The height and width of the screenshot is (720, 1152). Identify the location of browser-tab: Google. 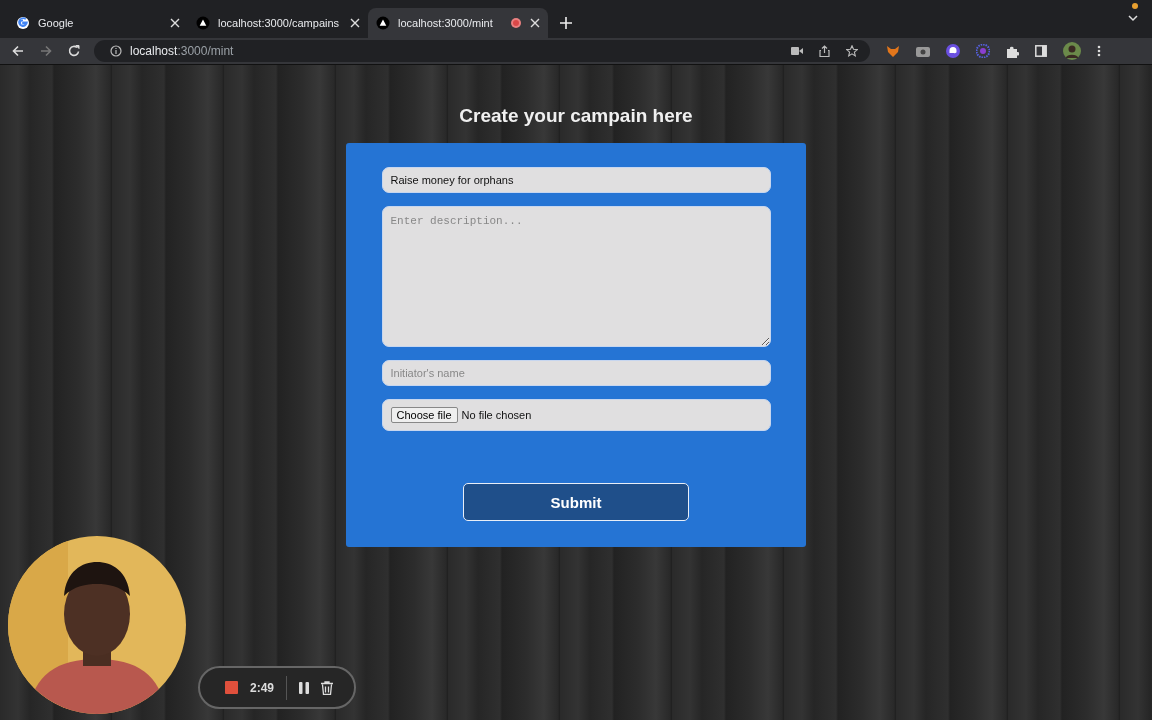
(98, 23).